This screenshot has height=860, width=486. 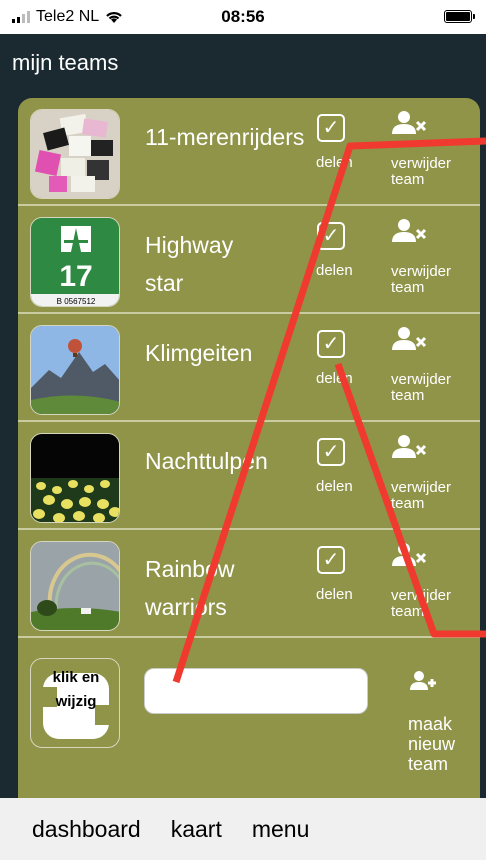 I want to click on team-photo-highway: 17 B 0567512, so click(x=75, y=262).